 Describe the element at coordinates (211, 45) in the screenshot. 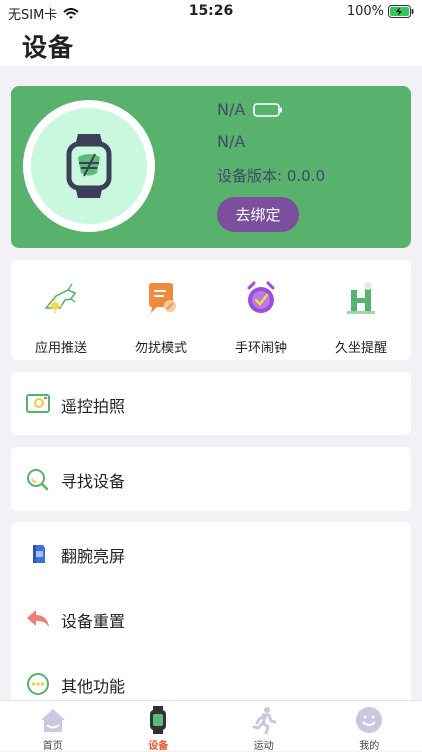

I see `page-header: 设备` at that location.